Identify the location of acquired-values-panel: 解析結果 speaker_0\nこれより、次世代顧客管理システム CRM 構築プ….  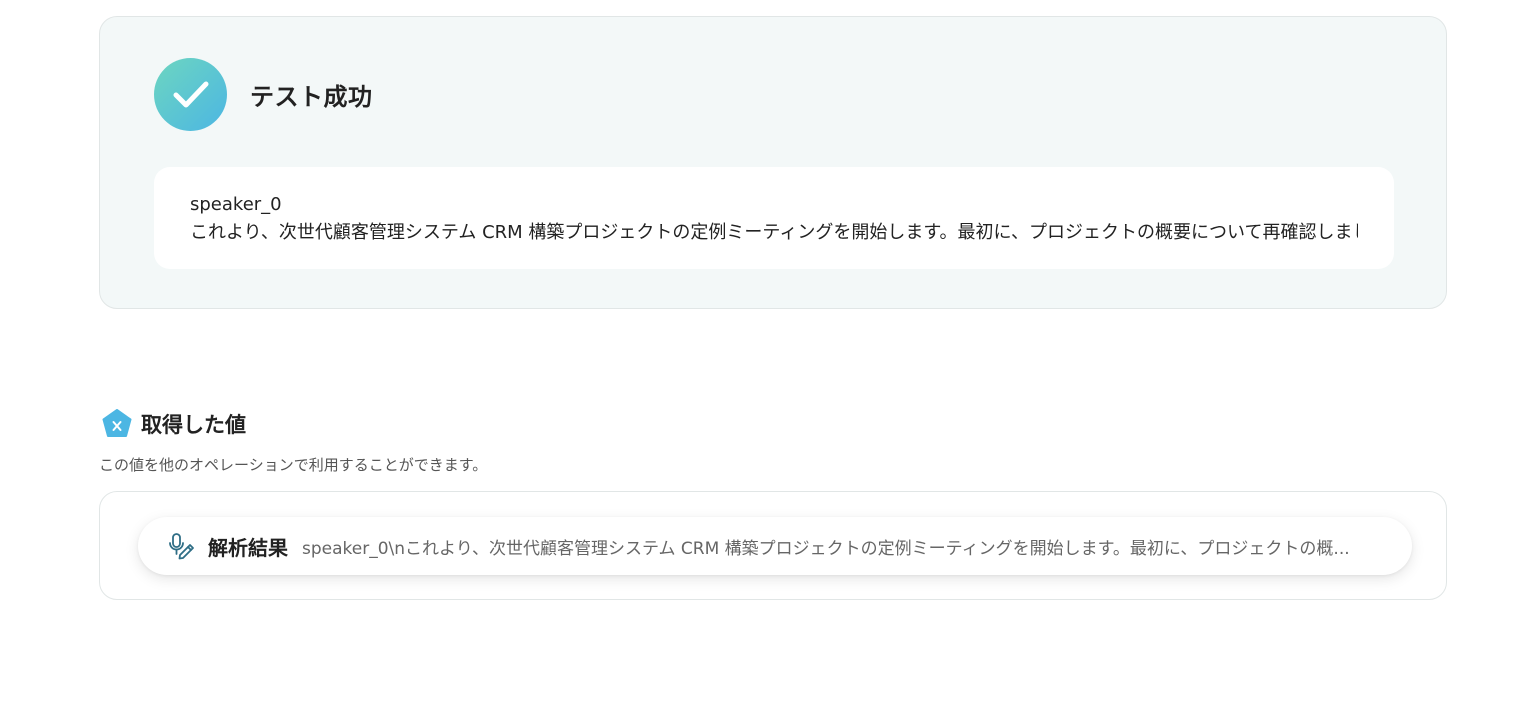
(773, 545).